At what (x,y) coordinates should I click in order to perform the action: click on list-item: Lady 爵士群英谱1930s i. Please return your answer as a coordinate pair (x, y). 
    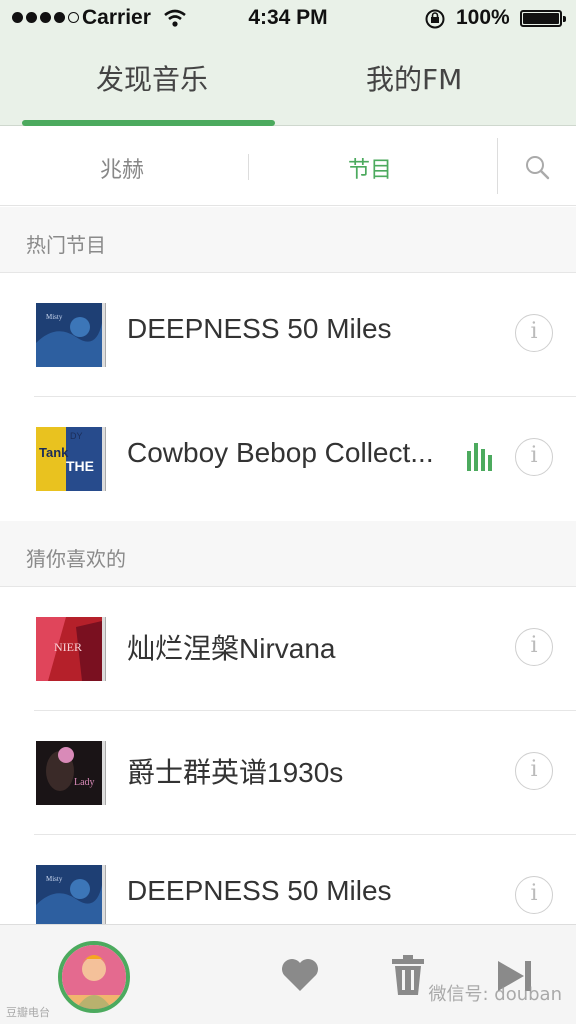
    Looking at the image, I should click on (288, 773).